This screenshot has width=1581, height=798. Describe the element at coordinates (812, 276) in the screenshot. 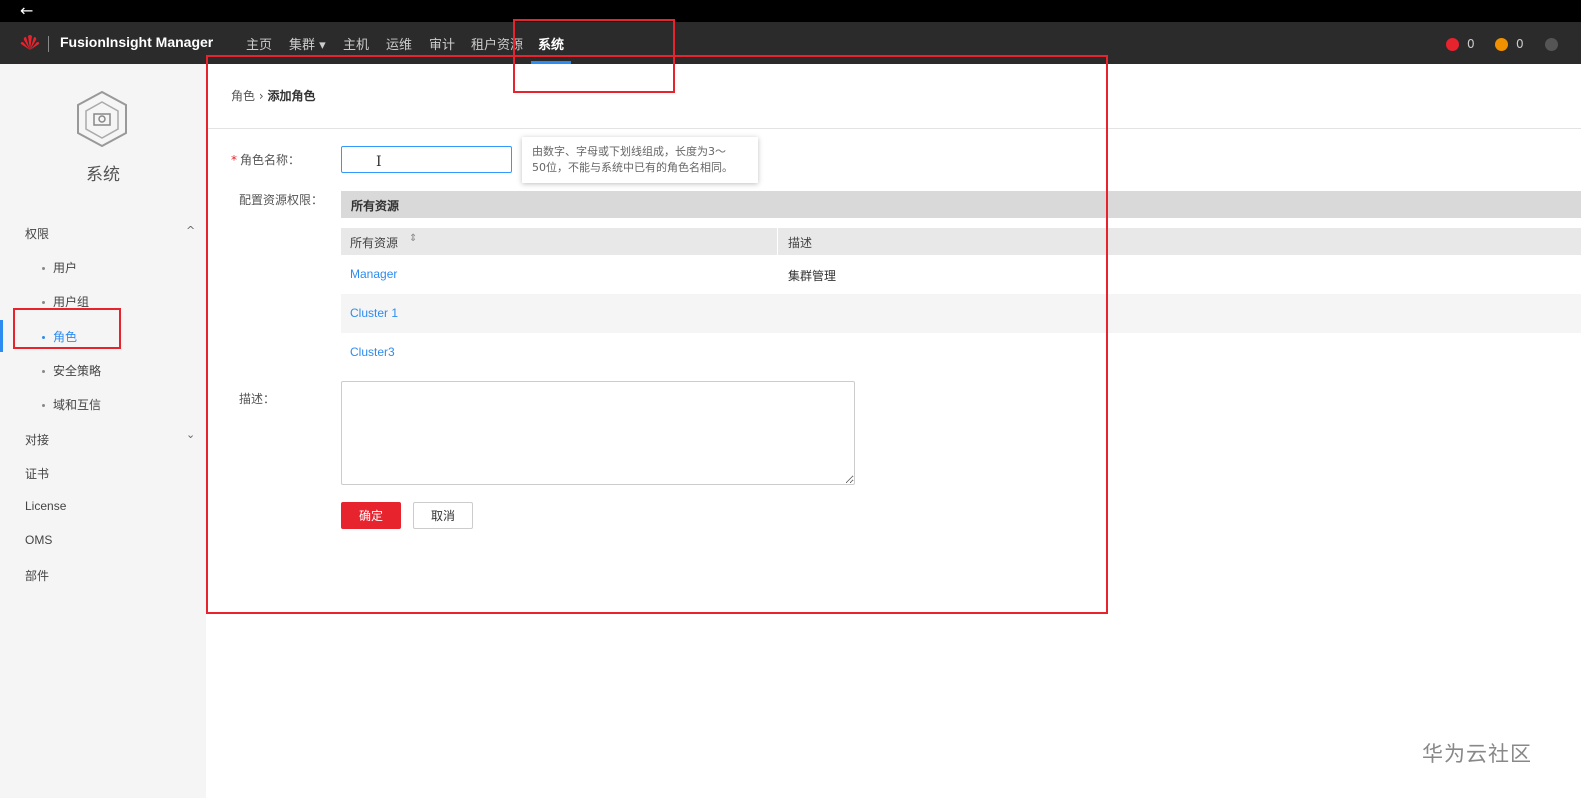

I see `resource-description: 集群管理` at that location.